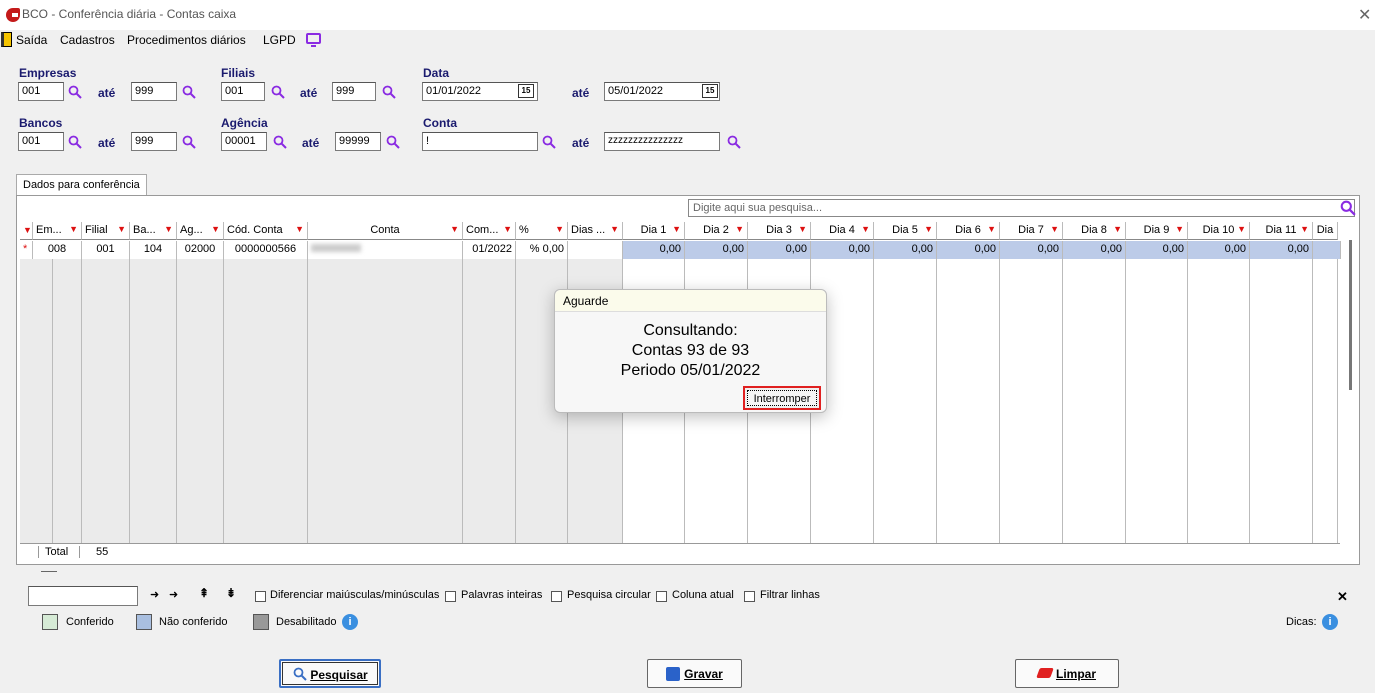 The image size is (1375, 693). Describe the element at coordinates (330, 673) in the screenshot. I see `pesquisar-button: Pesquisar` at that location.